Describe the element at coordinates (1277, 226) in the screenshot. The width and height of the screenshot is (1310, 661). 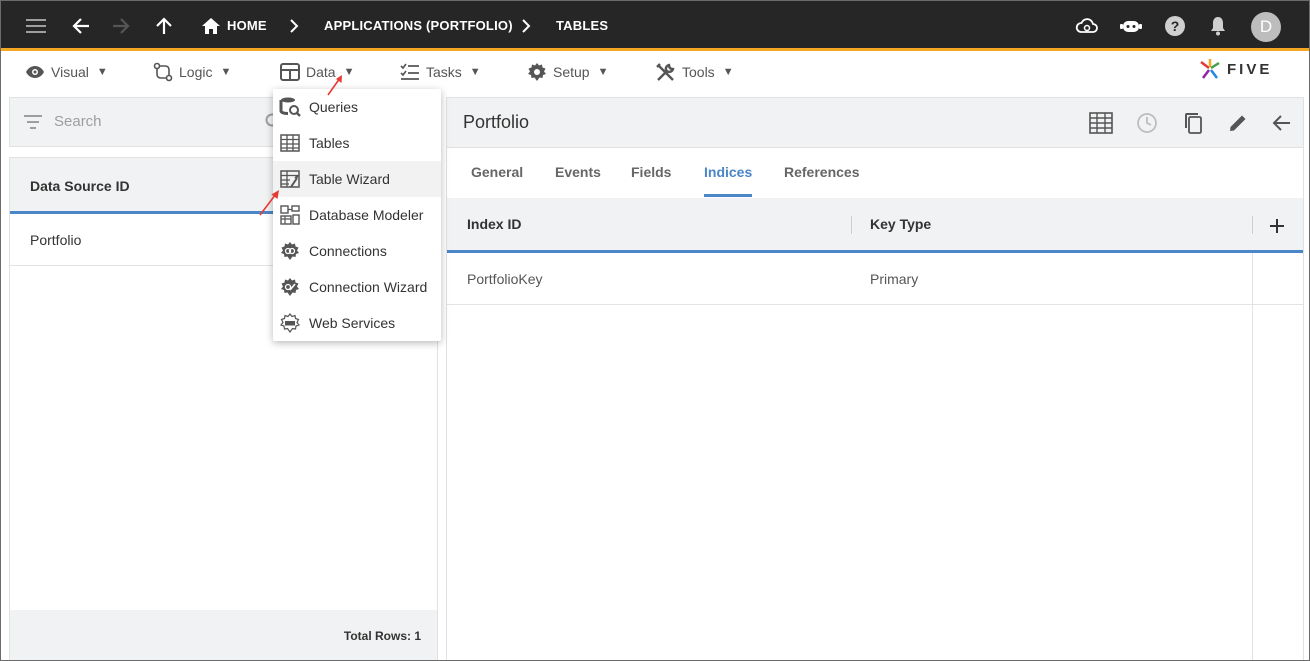
I see `add-index-plus-icon` at that location.